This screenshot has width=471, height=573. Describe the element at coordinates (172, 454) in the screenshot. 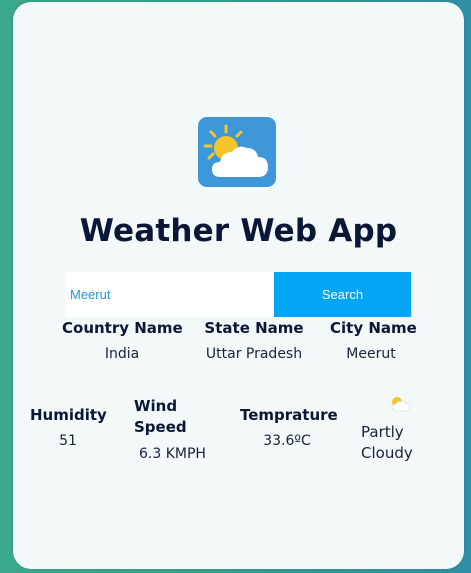

I see `wind-speed-value: 6.3 KMPH` at that location.